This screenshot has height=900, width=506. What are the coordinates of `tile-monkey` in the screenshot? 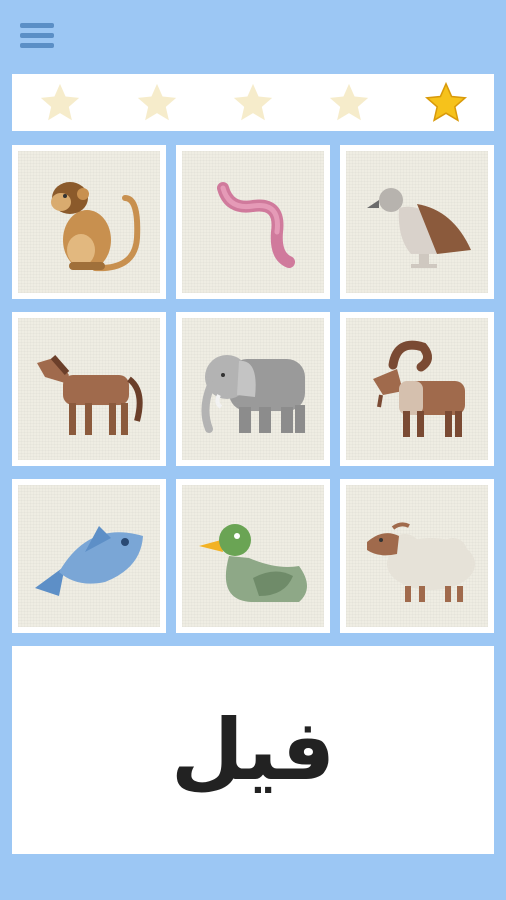 It's located at (89, 222).